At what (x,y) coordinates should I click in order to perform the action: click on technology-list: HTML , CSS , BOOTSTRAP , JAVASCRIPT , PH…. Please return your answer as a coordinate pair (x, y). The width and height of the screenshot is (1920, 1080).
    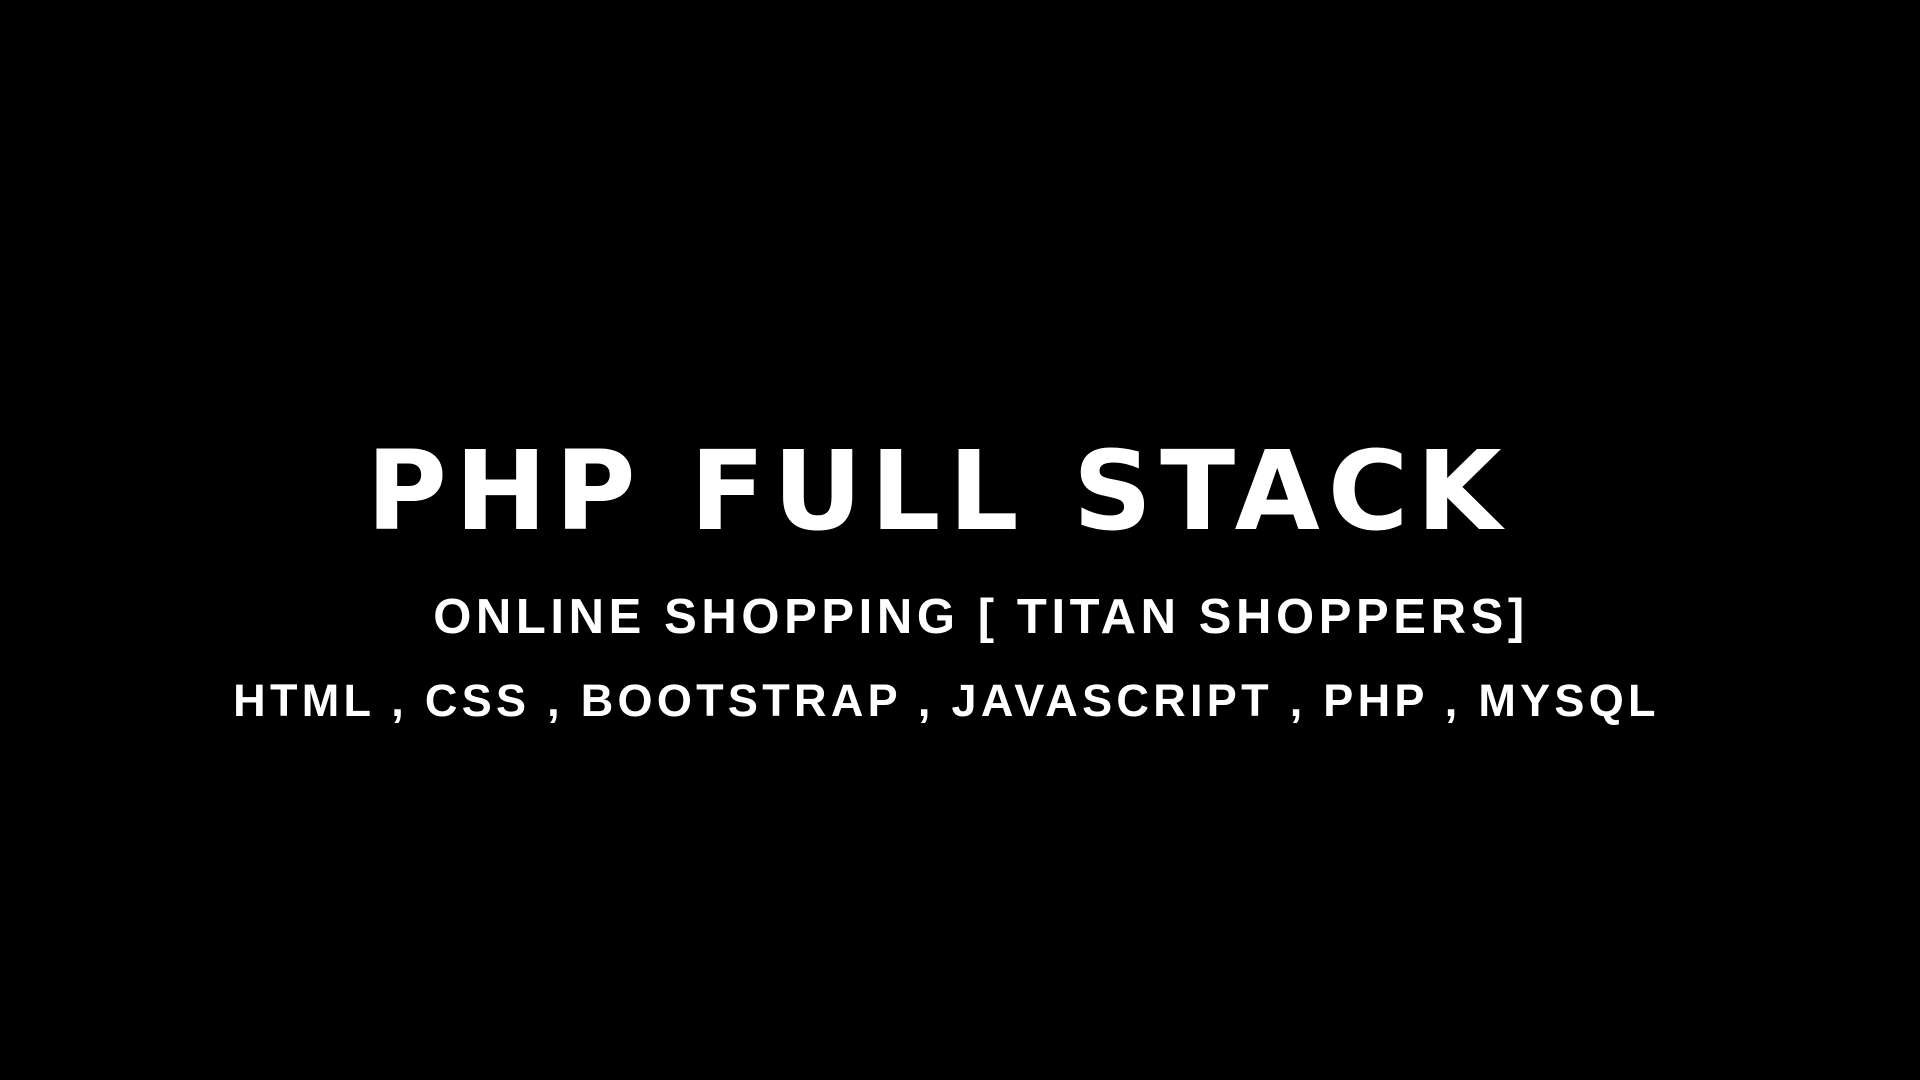
    Looking at the image, I should click on (946, 700).